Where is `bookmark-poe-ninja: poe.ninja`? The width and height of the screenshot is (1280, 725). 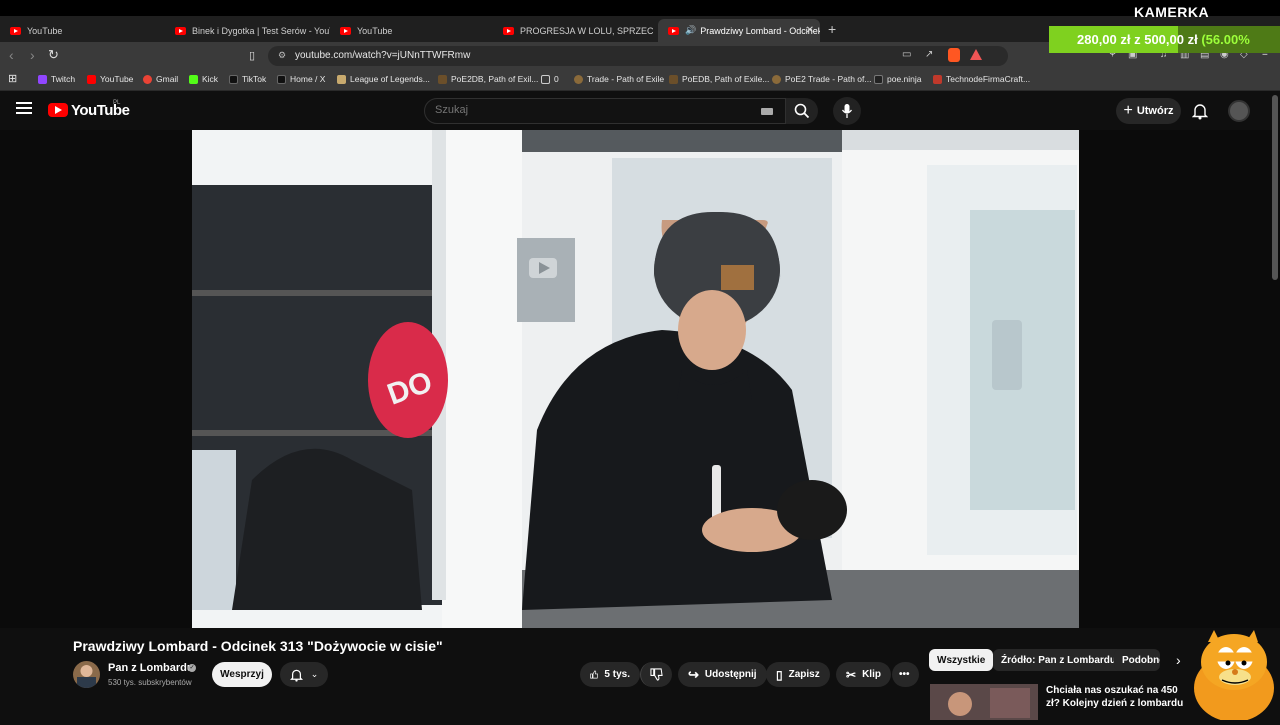
bookmark-poe-ninja: poe.ninja is located at coordinates (898, 79).